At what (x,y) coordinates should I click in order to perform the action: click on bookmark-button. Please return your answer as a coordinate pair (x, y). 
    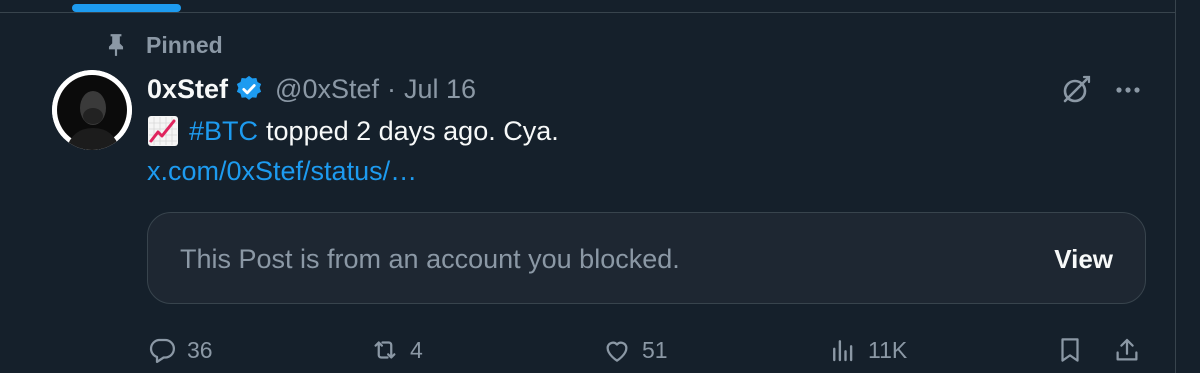
    Looking at the image, I should click on (1070, 350).